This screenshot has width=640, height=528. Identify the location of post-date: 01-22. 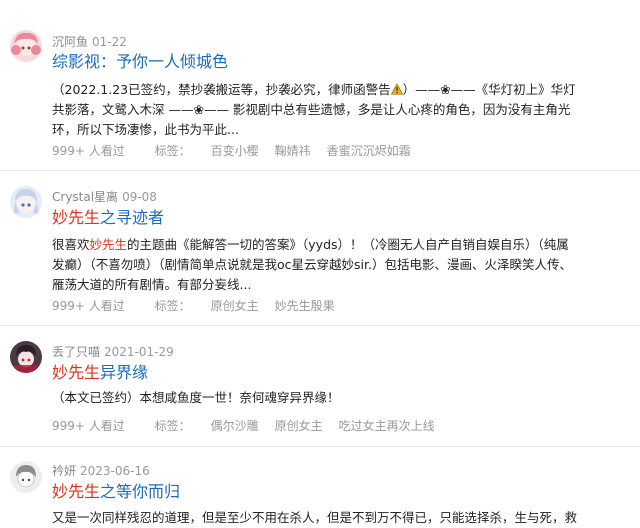
(109, 42).